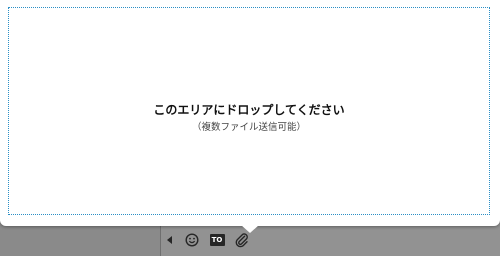 The width and height of the screenshot is (500, 256). I want to click on smiley-icon, so click(192, 240).